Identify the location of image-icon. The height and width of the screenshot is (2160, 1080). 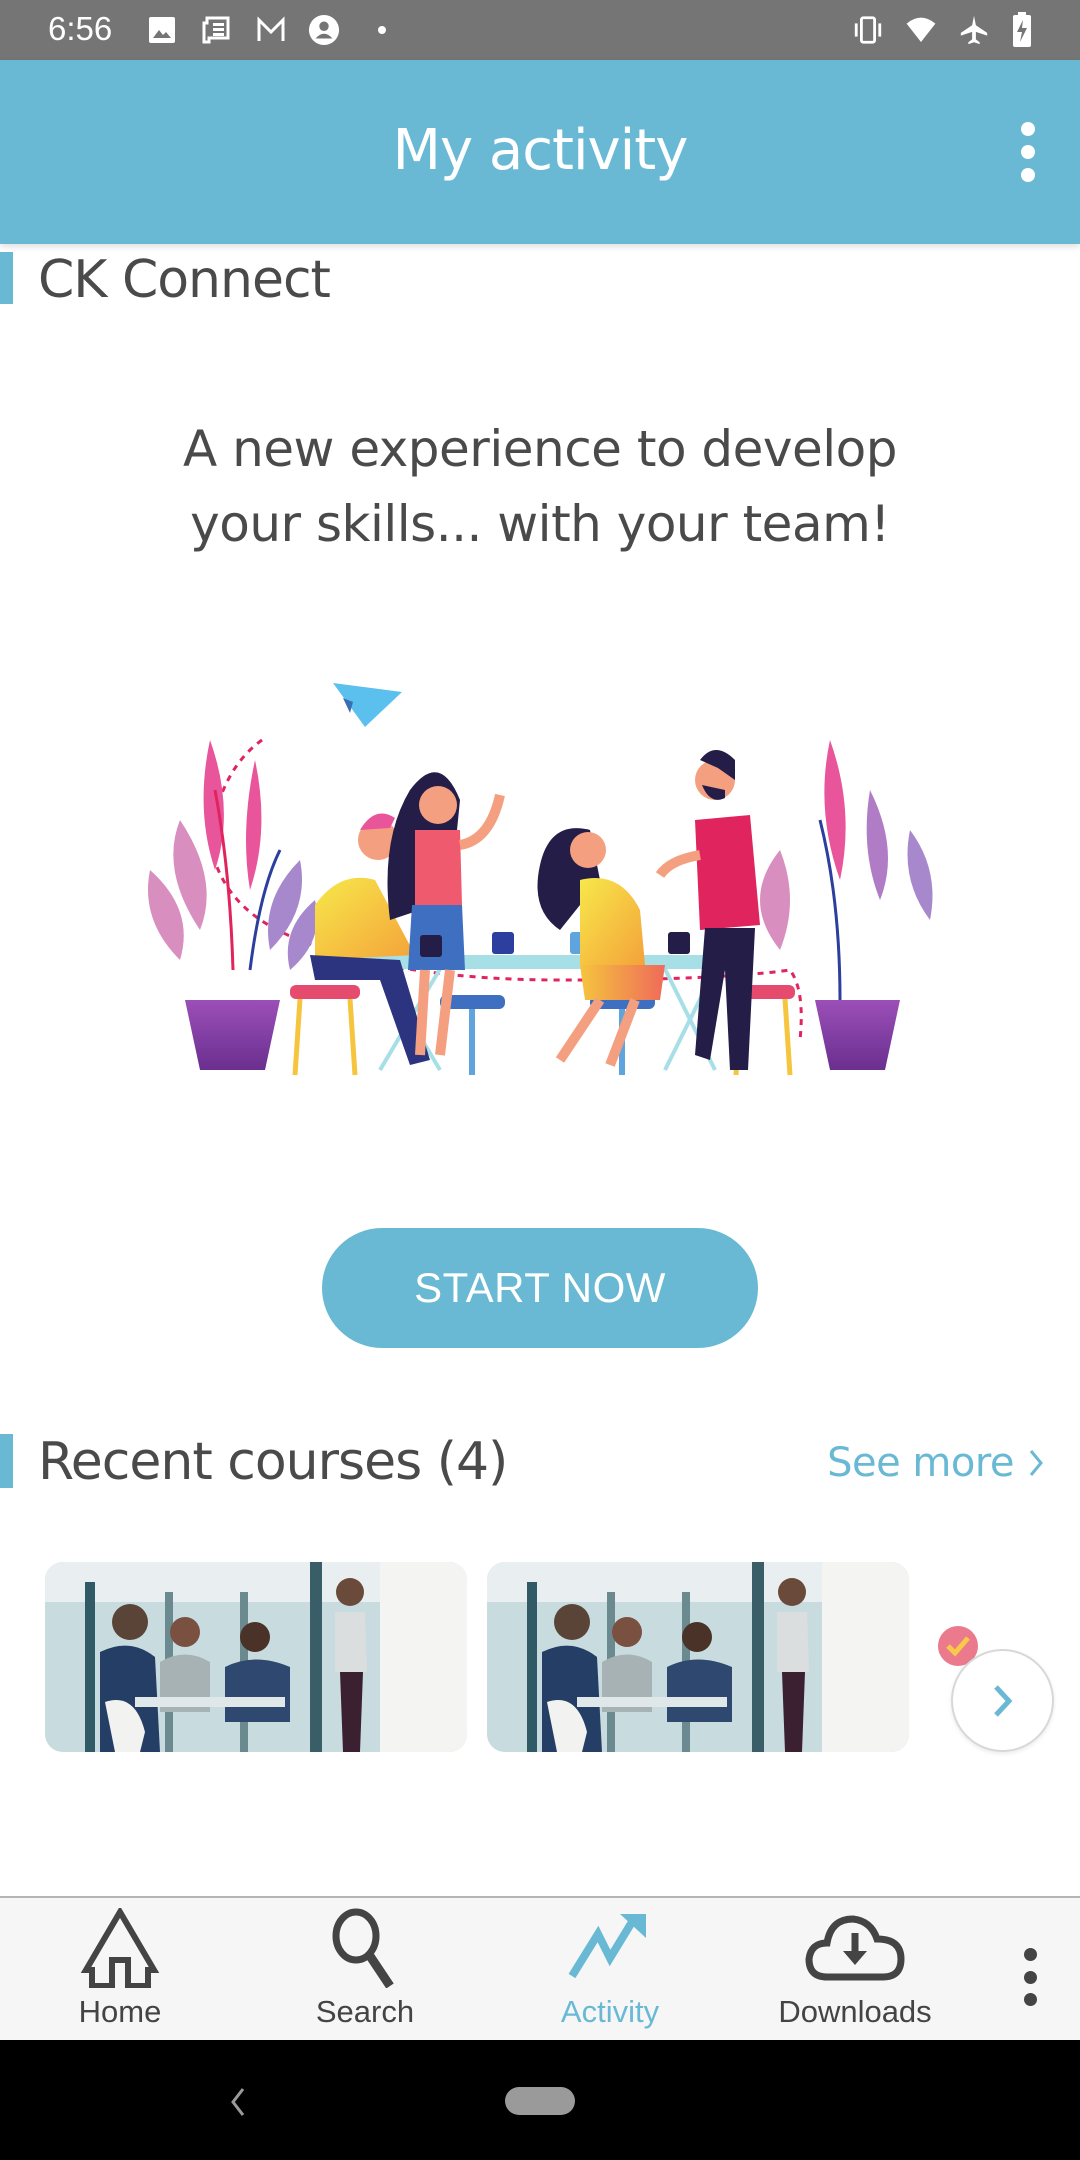
(162, 30).